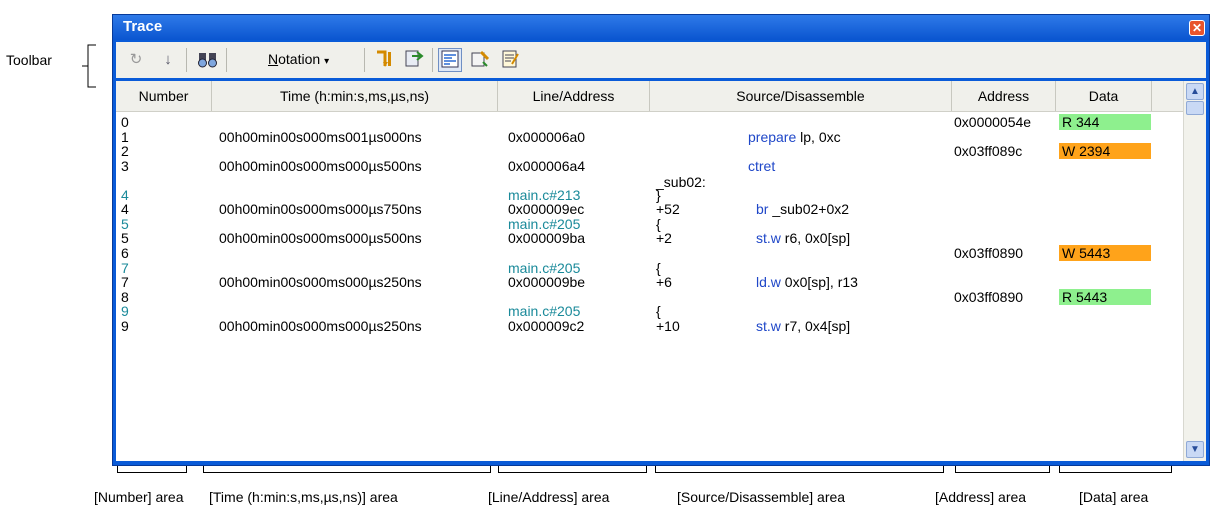 This screenshot has height=518, width=1213. I want to click on cell-data-read: R 5443, so click(1105, 296).